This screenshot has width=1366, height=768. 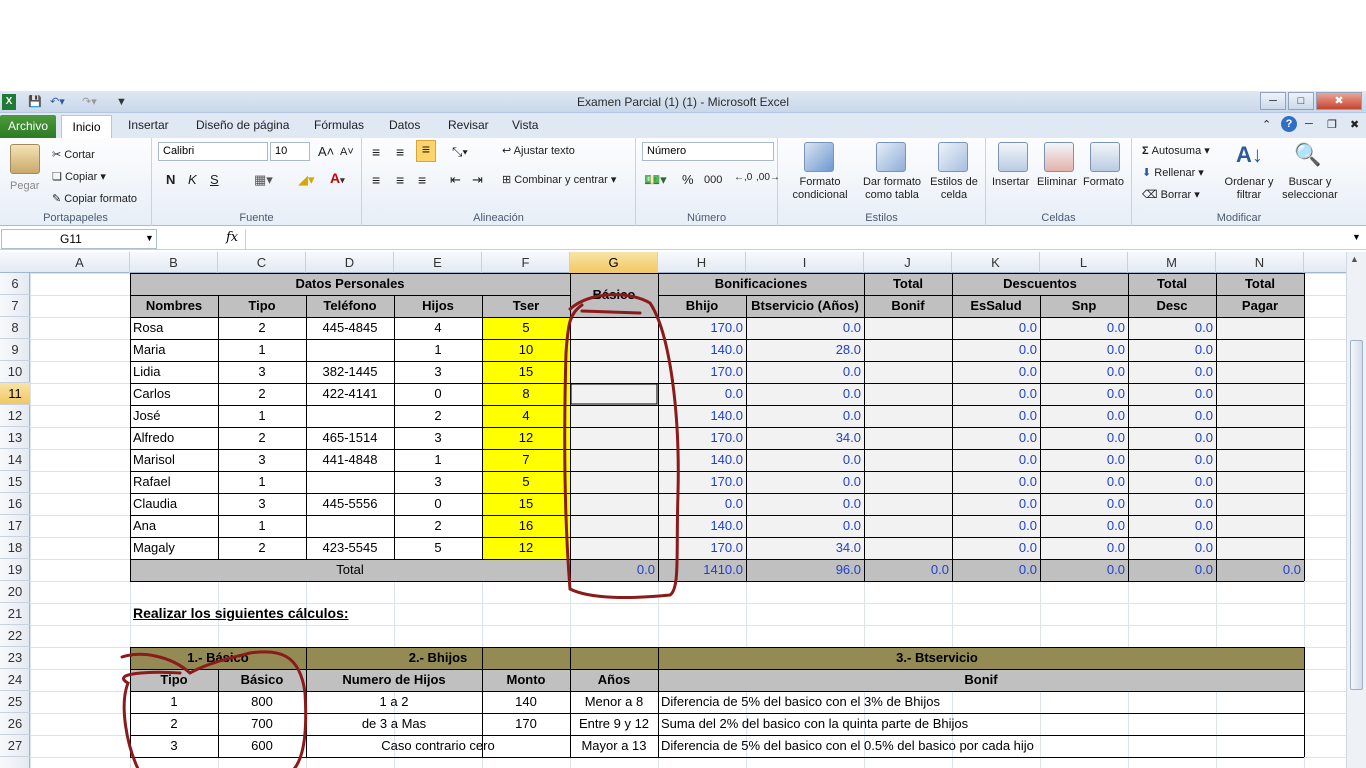 What do you see at coordinates (820, 189) in the screenshot?
I see `conditional-format-button: Formato condicional` at bounding box center [820, 189].